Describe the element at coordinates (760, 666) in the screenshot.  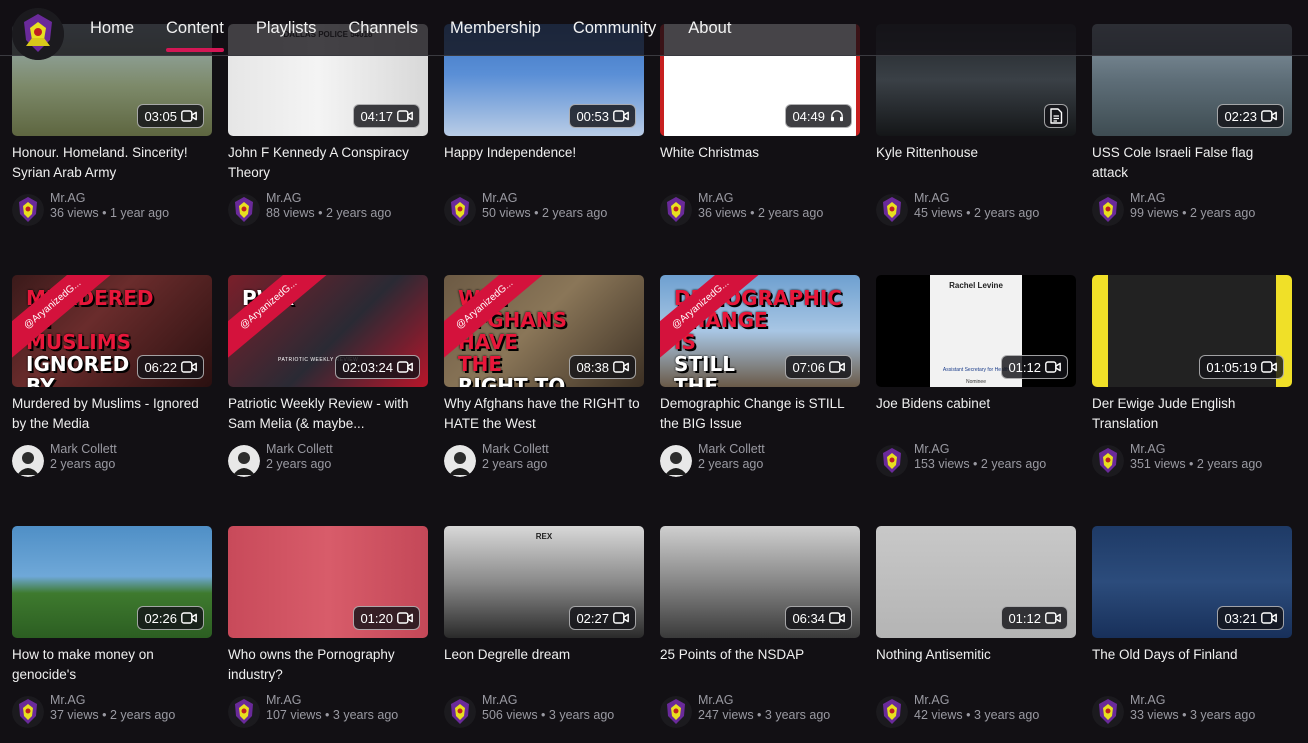
I see `video-title: 25 Points of the NSDAP` at that location.